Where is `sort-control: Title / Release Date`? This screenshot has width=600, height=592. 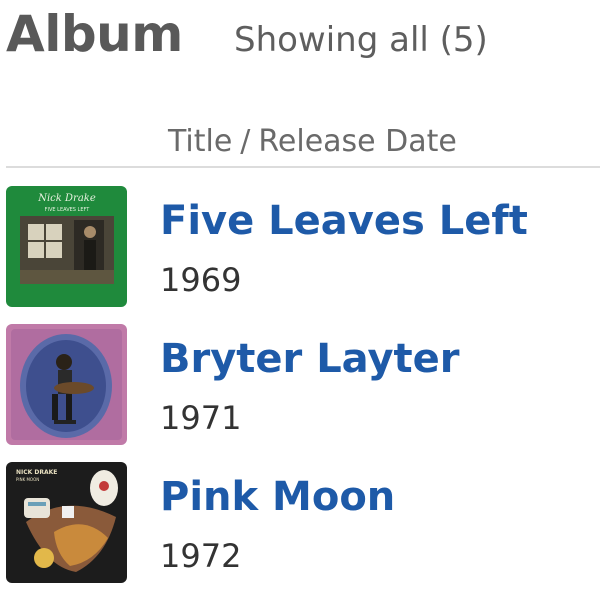 sort-control: Title / Release Date is located at coordinates (312, 142).